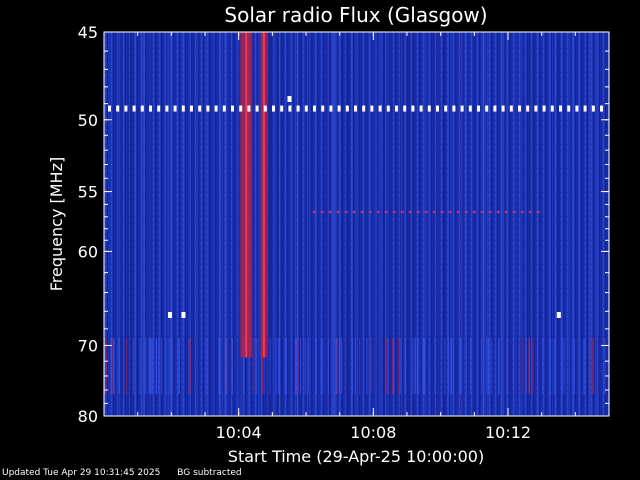 The height and width of the screenshot is (480, 640). I want to click on y-tick-label: 80, so click(88, 416).